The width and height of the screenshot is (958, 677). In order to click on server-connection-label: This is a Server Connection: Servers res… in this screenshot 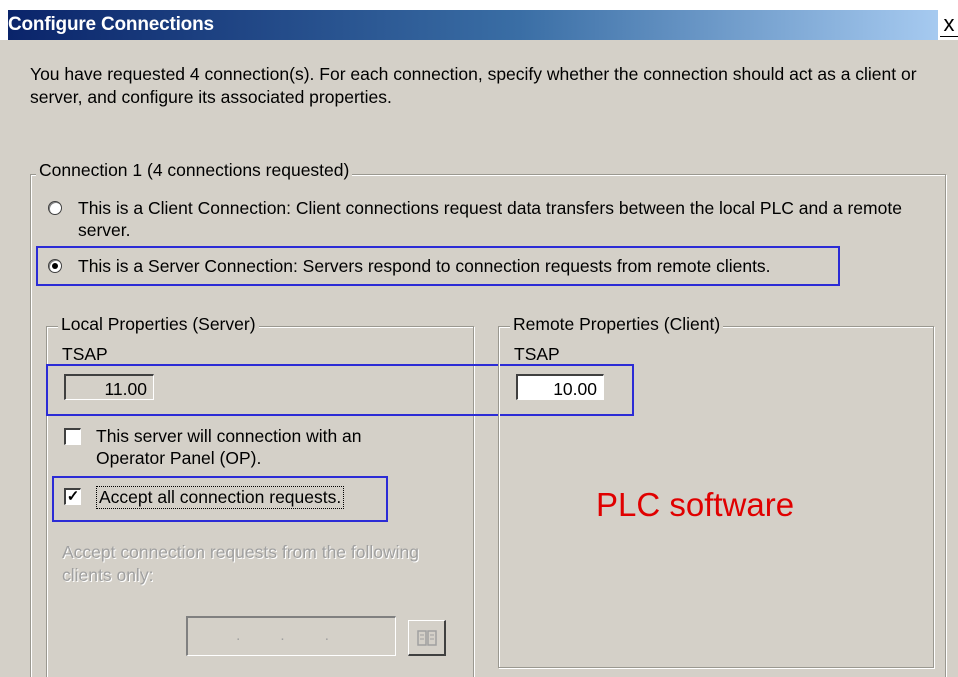, I will do `click(424, 266)`.